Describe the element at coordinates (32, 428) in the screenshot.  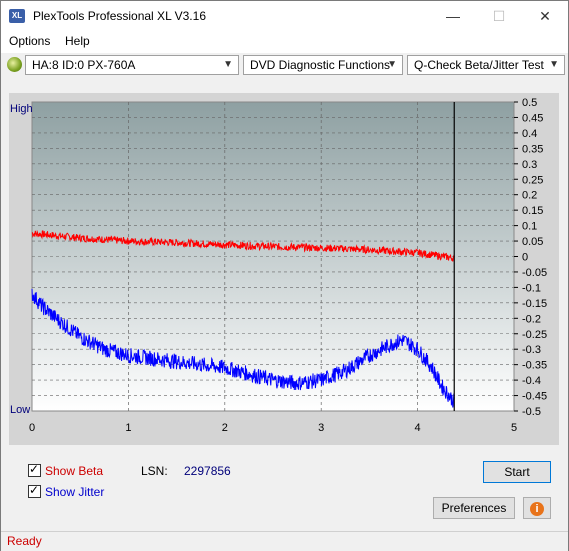
I see `x-tick-label: 0` at that location.